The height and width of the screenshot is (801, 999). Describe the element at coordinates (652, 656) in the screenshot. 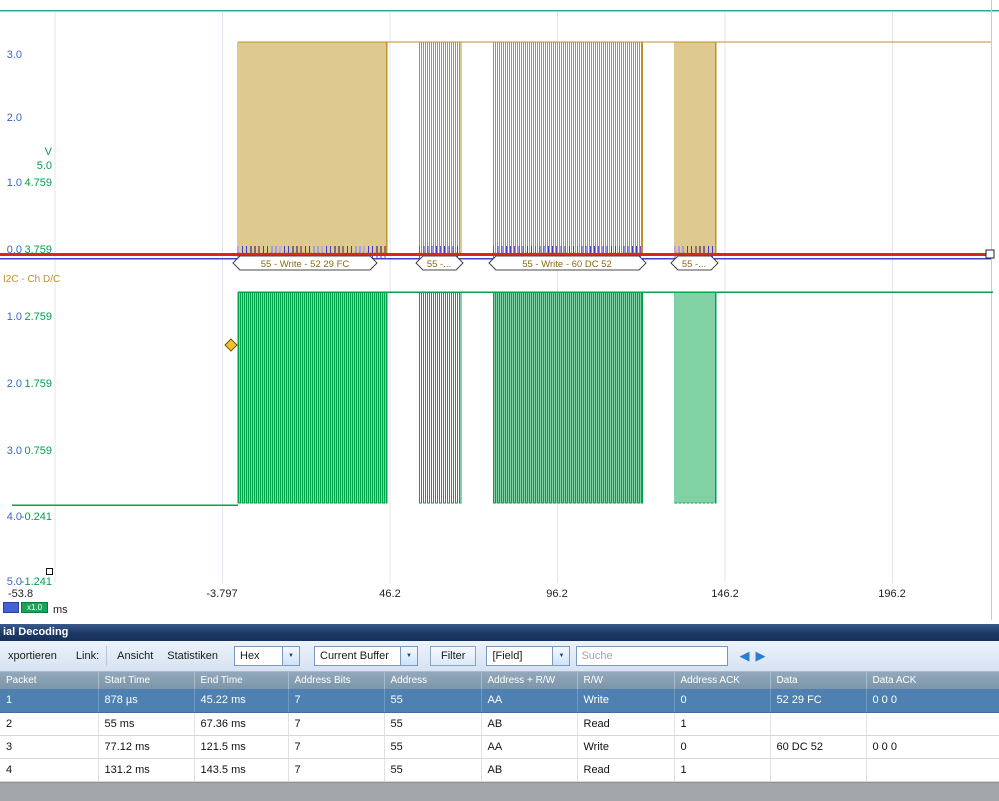

I see `search-input` at that location.